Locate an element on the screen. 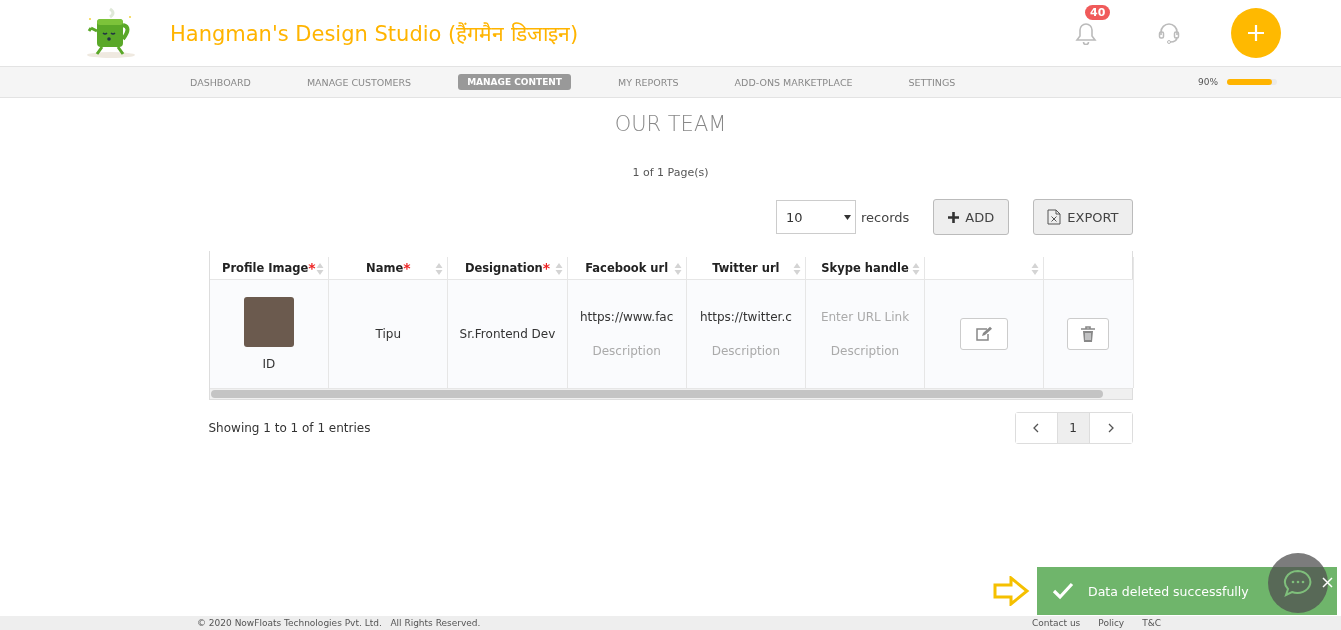  url-field: Enter URL Link is located at coordinates (865, 317).